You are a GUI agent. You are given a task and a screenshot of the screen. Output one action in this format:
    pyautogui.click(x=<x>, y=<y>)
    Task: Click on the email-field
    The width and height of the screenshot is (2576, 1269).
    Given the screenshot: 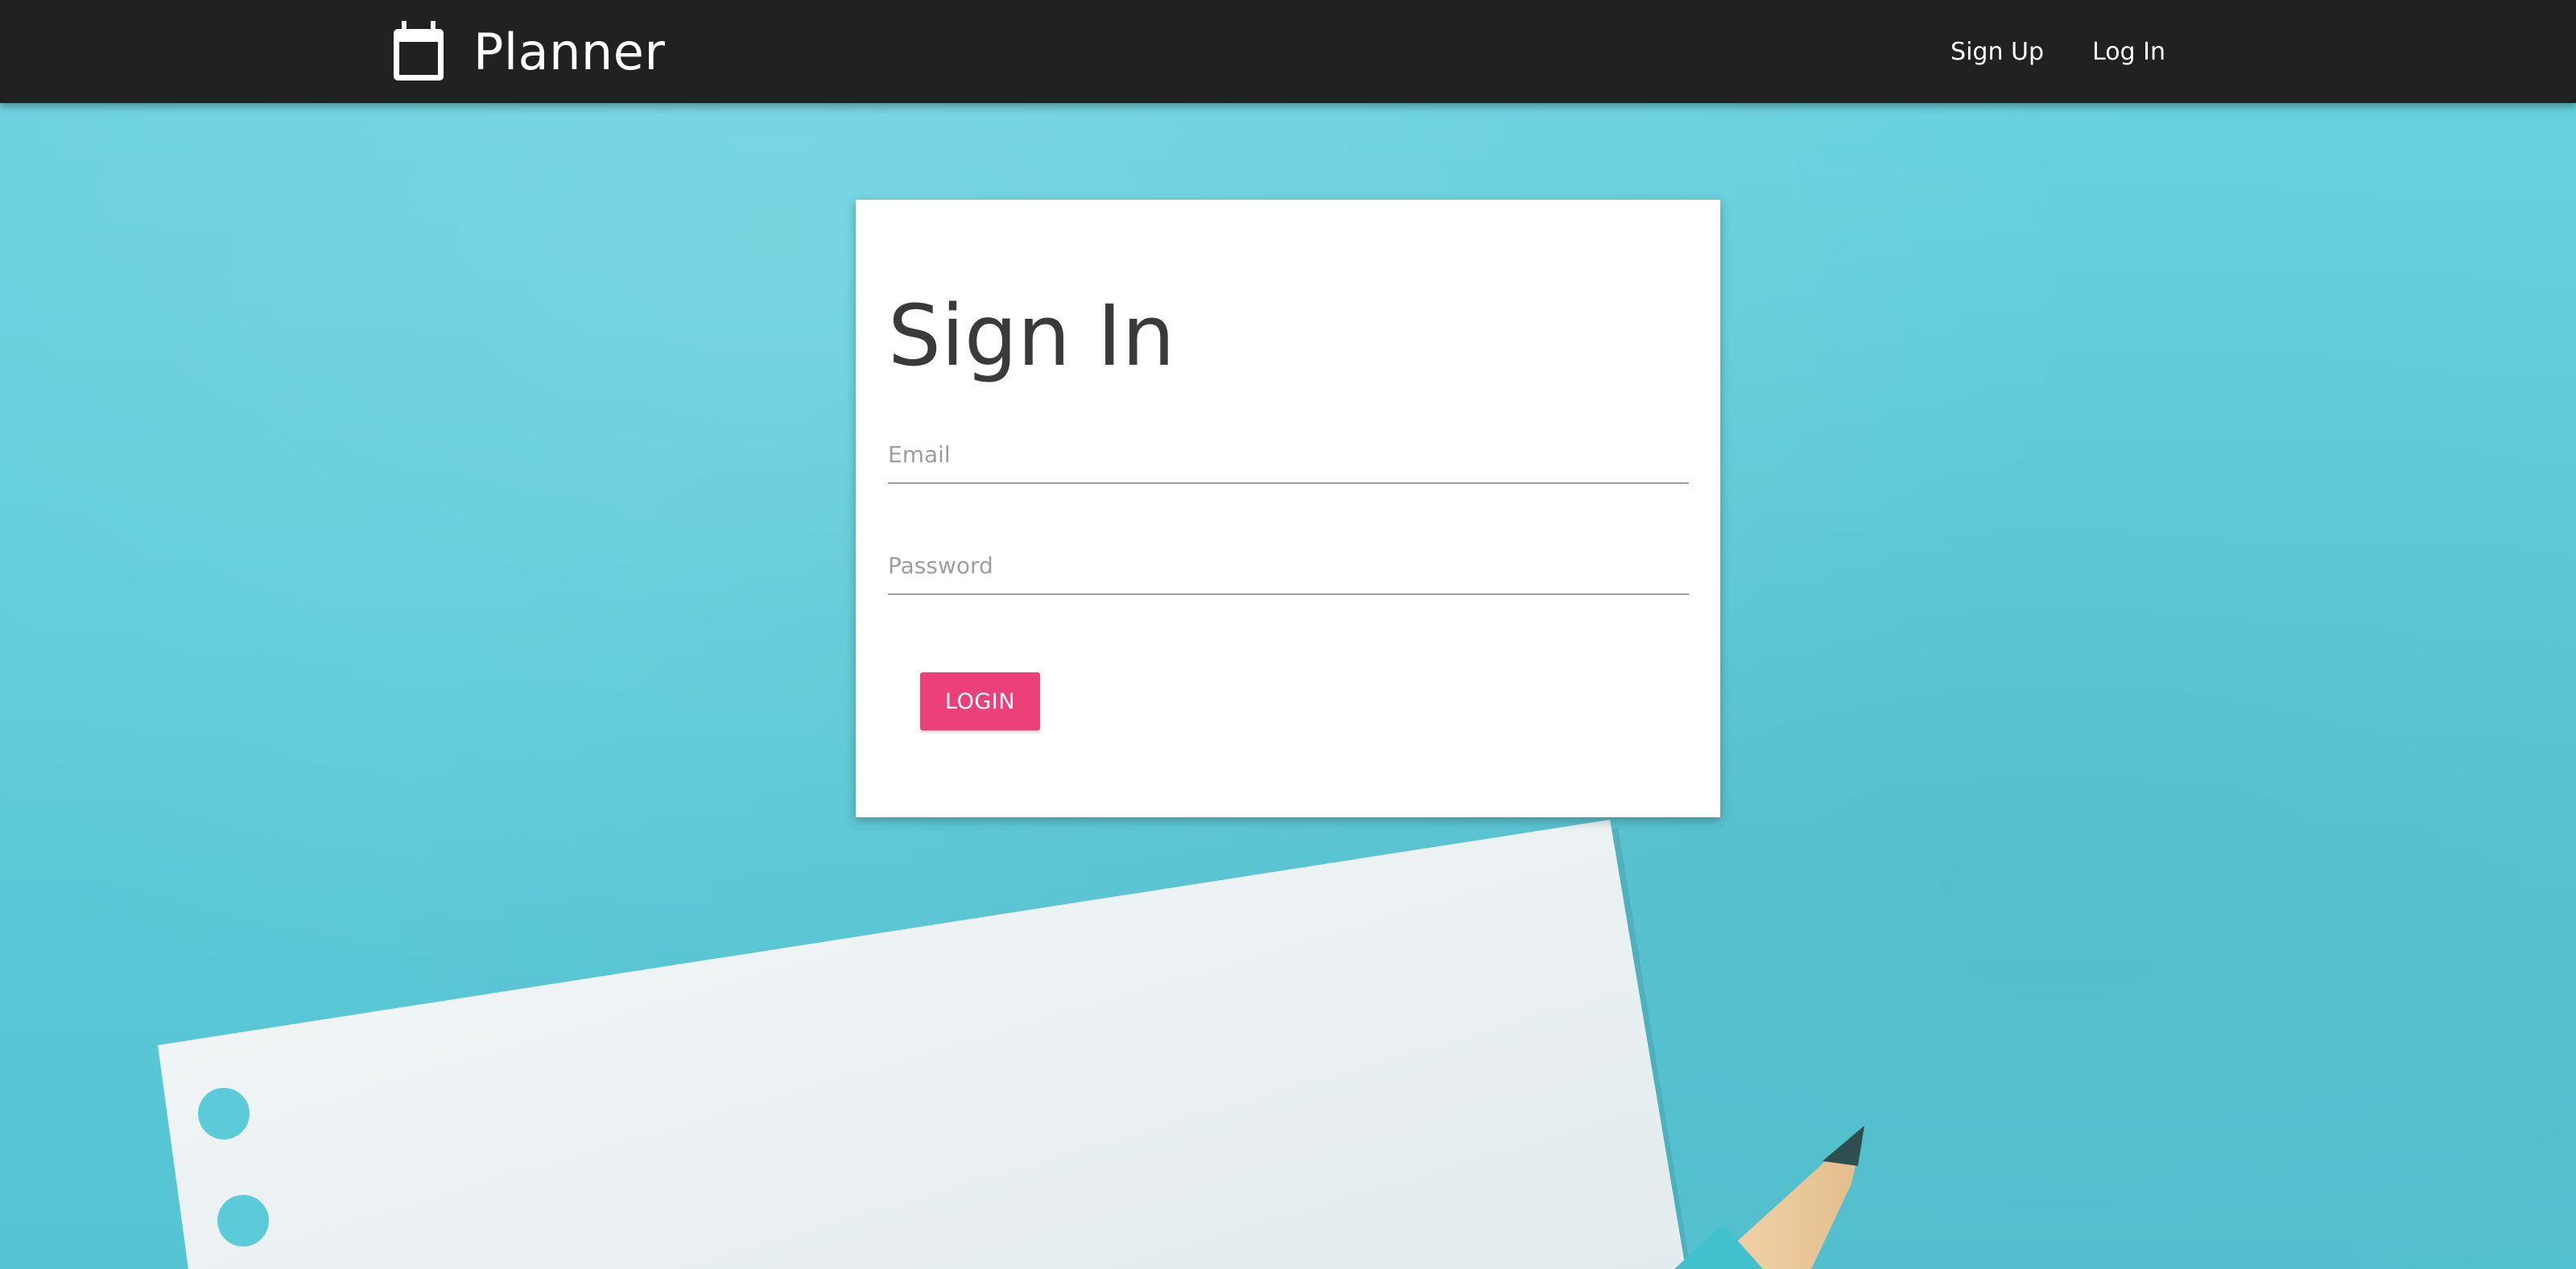 What is the action you would take?
    pyautogui.click(x=1288, y=459)
    